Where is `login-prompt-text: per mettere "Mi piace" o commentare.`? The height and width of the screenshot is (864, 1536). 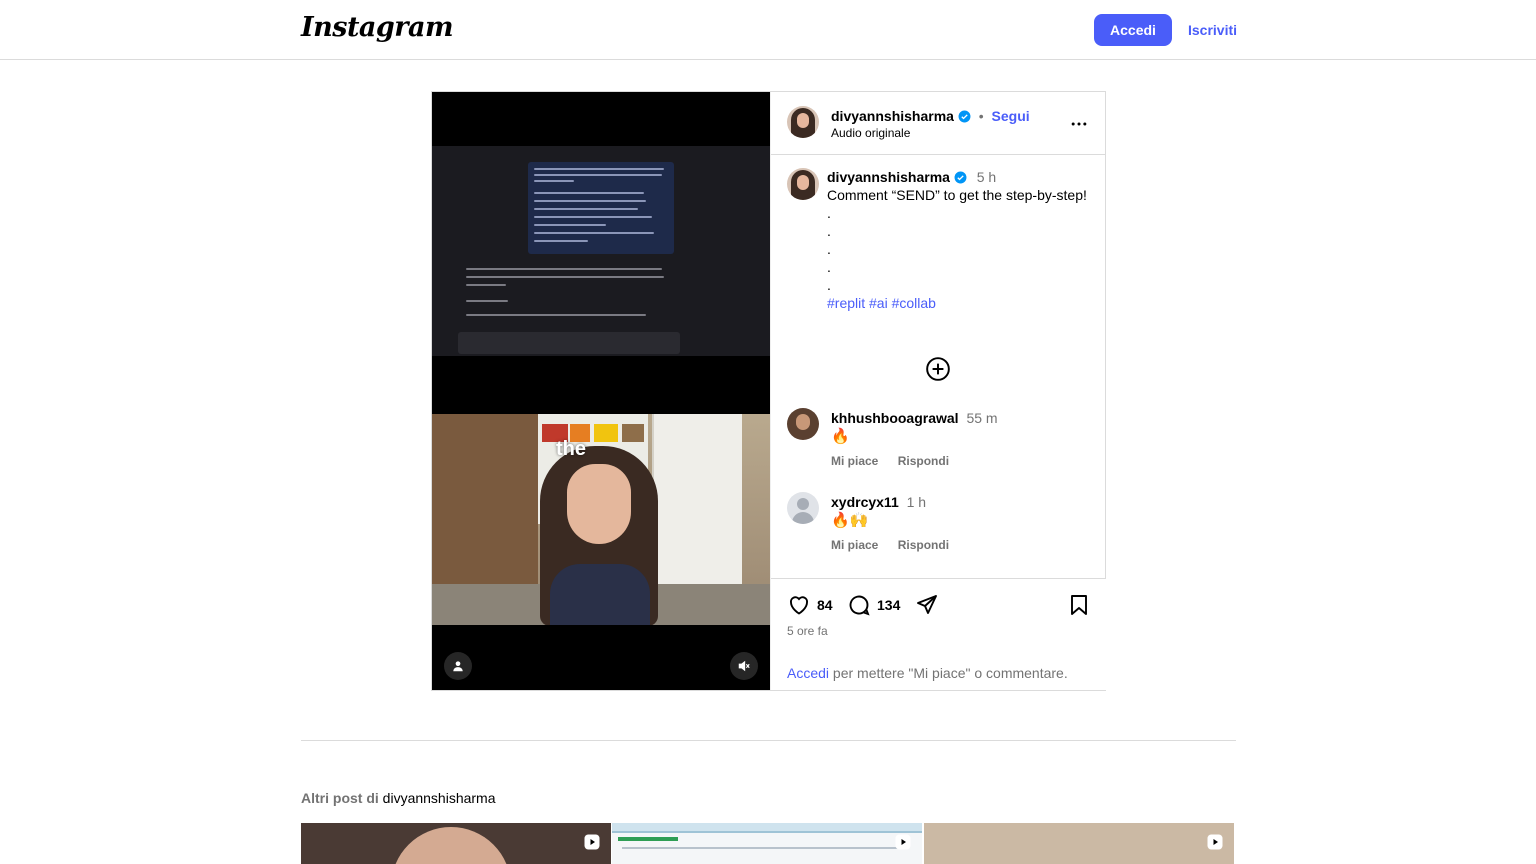 login-prompt-text: per mettere "Mi piace" o commentare. is located at coordinates (948, 673).